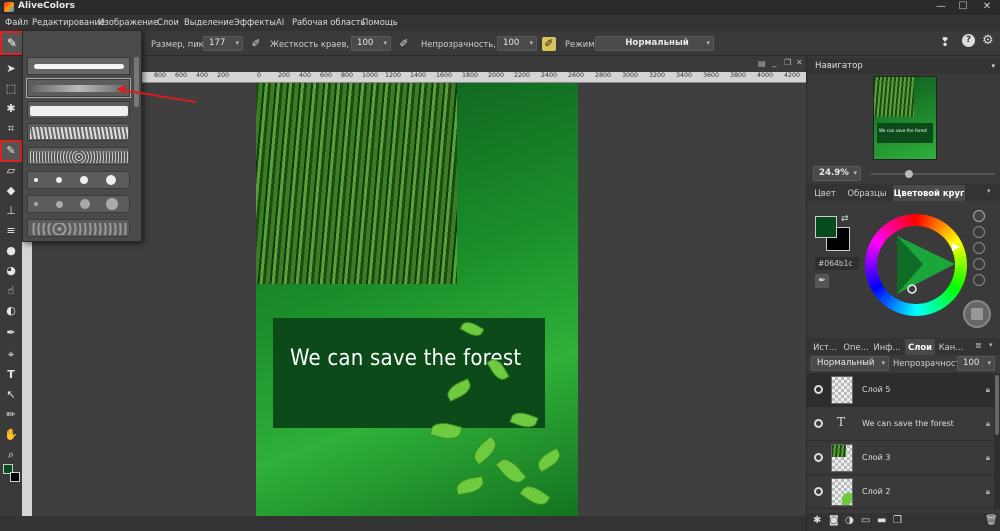 Image resolution: width=1000 pixels, height=531 pixels. What do you see at coordinates (837, 263) in the screenshot?
I see `hex-field: #064b1c` at bounding box center [837, 263].